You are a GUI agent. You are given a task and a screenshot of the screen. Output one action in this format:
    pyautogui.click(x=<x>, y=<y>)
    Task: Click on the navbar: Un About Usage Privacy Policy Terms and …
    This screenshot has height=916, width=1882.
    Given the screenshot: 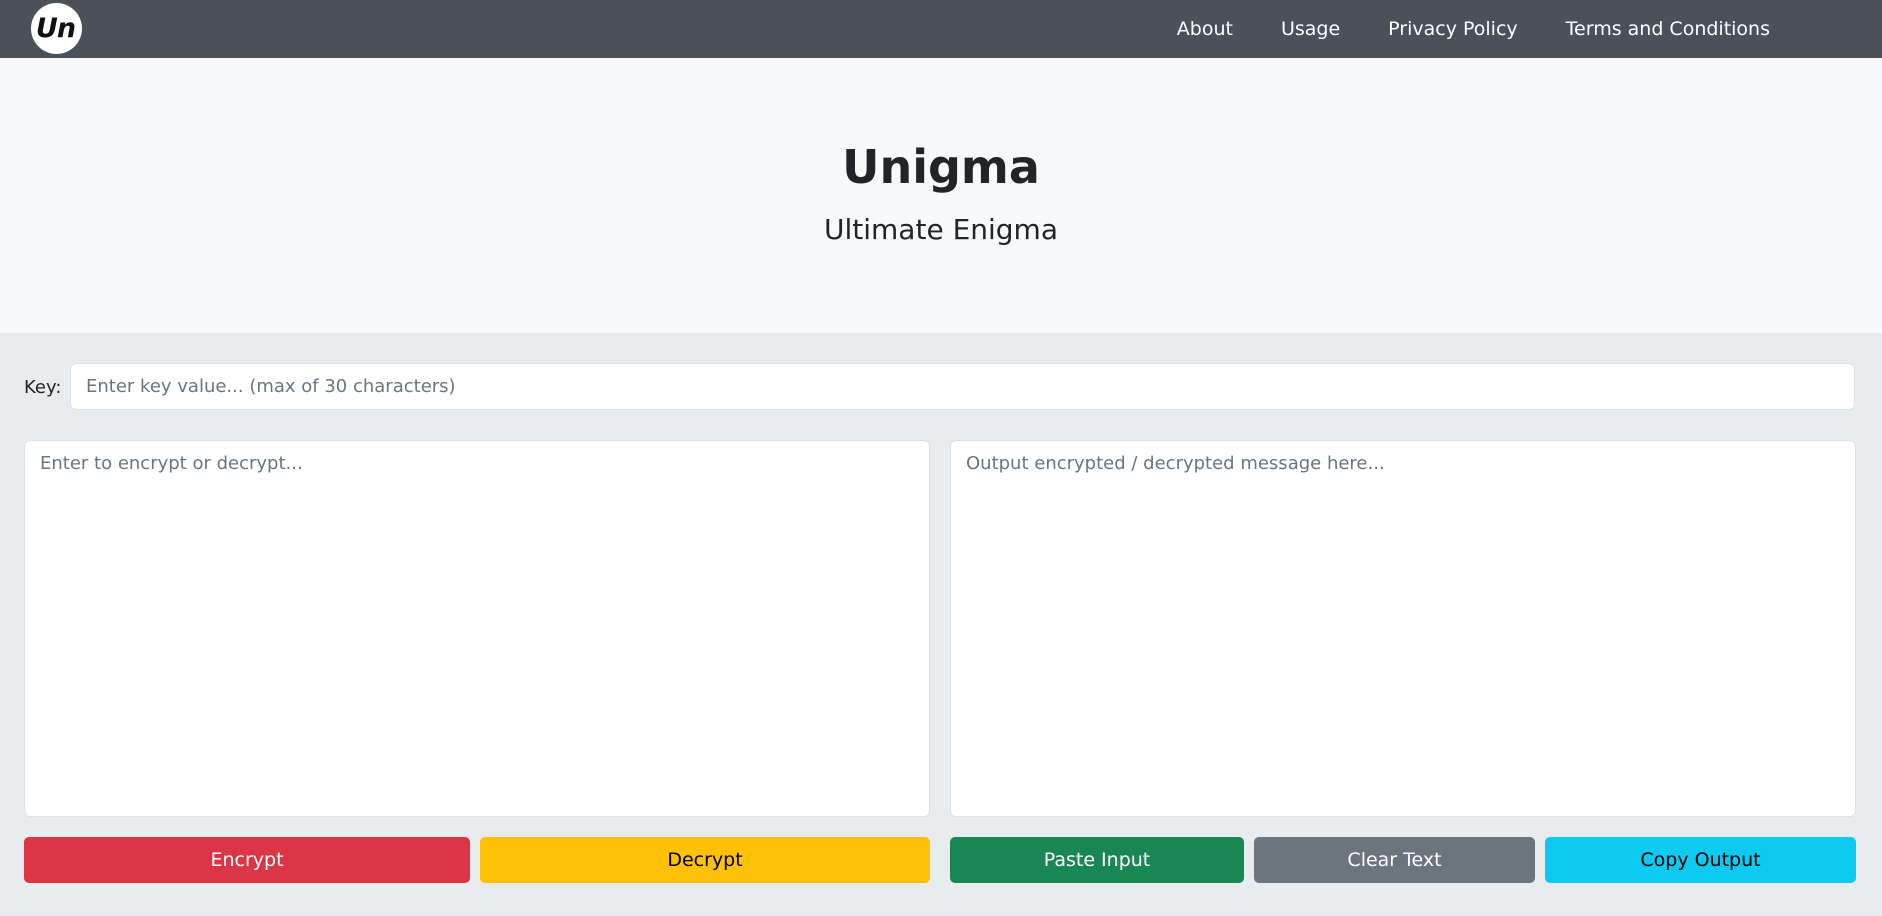 What is the action you would take?
    pyautogui.click(x=941, y=29)
    